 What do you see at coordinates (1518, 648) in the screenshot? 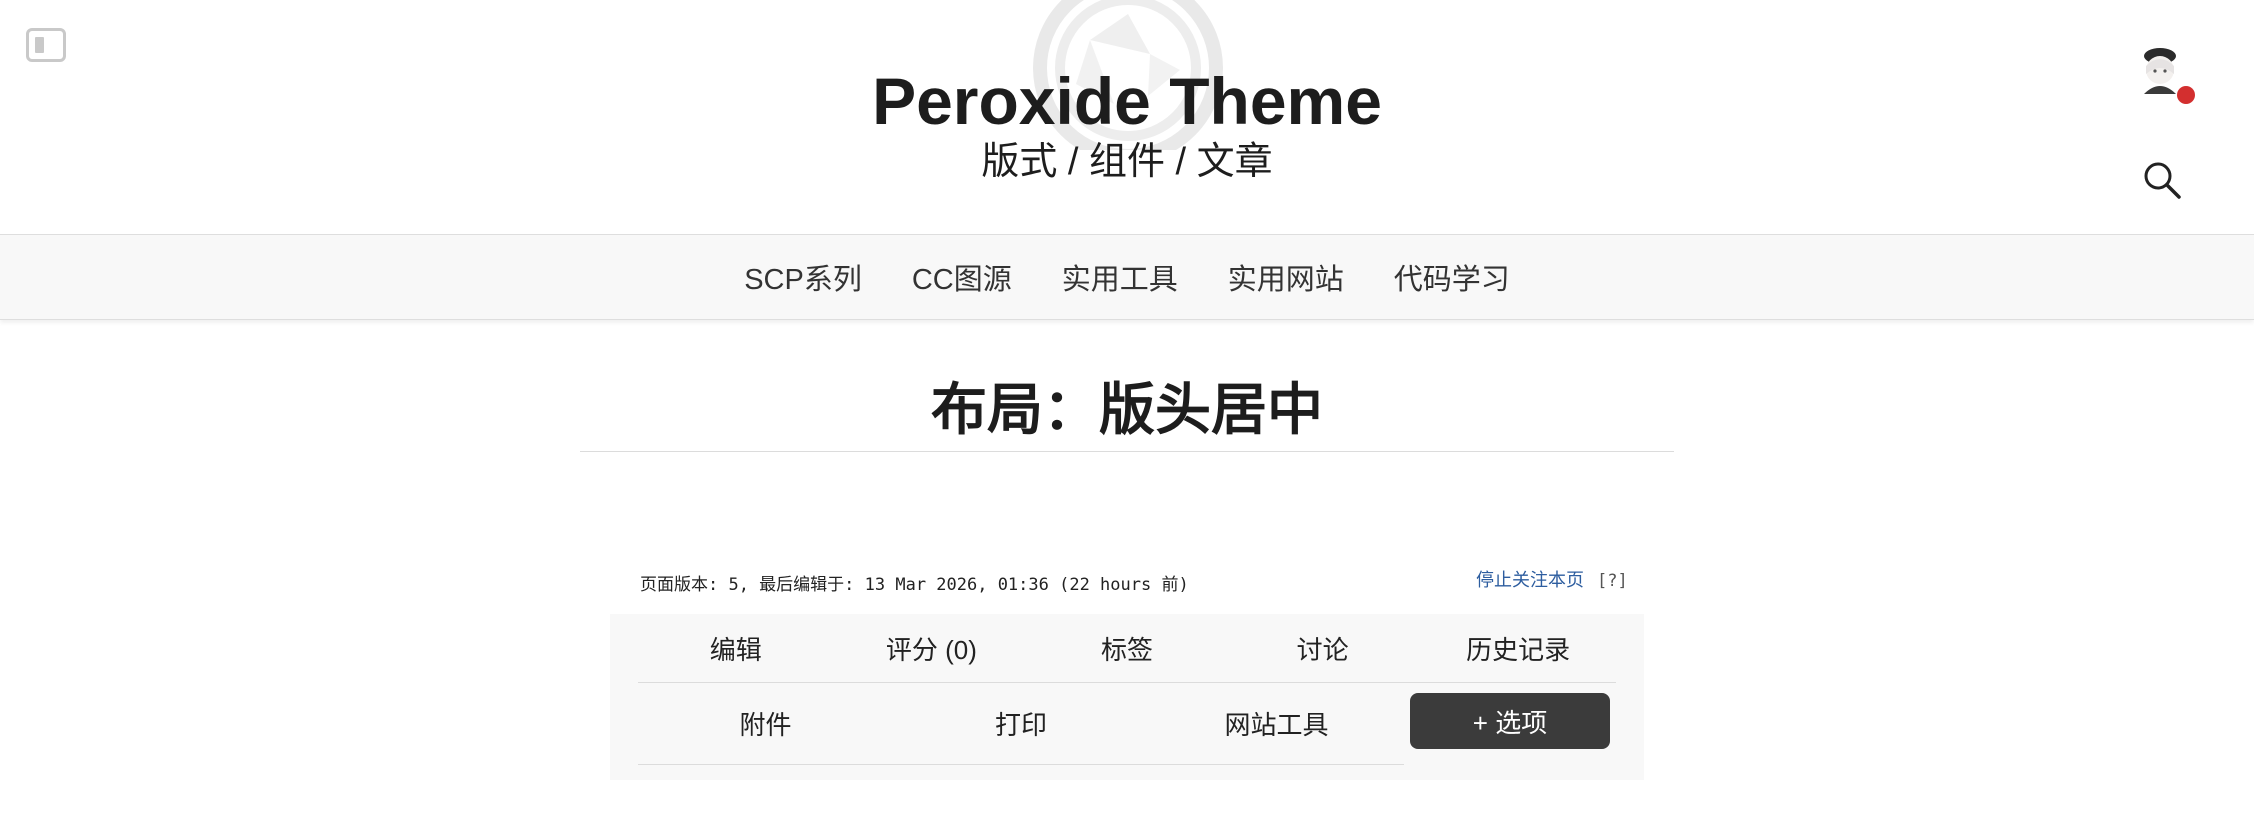
I see `history-button: 历史记录` at bounding box center [1518, 648].